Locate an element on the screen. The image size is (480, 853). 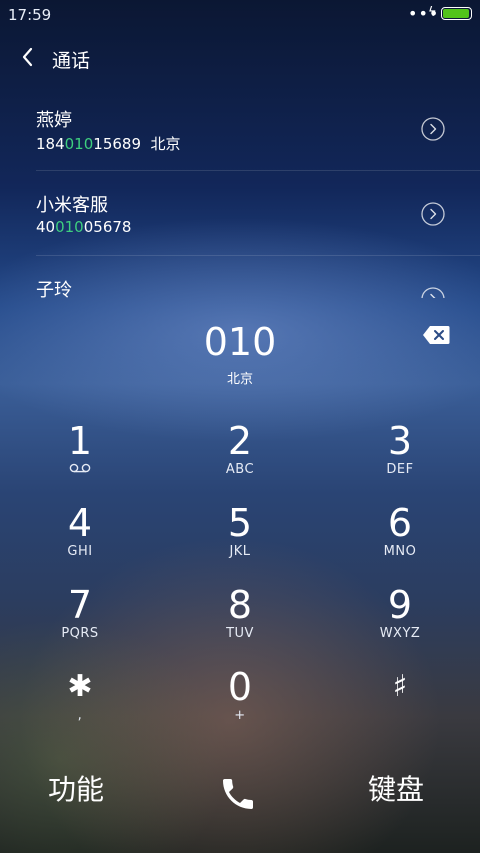
backspace-icon is located at coordinates (436, 335).